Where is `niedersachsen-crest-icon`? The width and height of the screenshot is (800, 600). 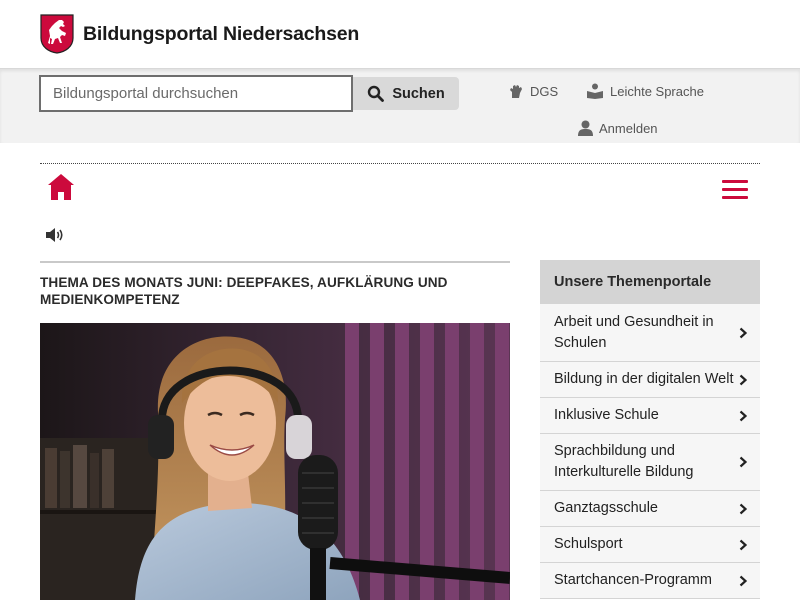 niedersachsen-crest-icon is located at coordinates (57, 34).